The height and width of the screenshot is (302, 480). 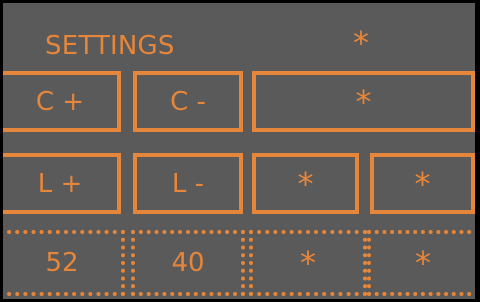 What do you see at coordinates (422, 183) in the screenshot?
I see `slot-4-button: *` at bounding box center [422, 183].